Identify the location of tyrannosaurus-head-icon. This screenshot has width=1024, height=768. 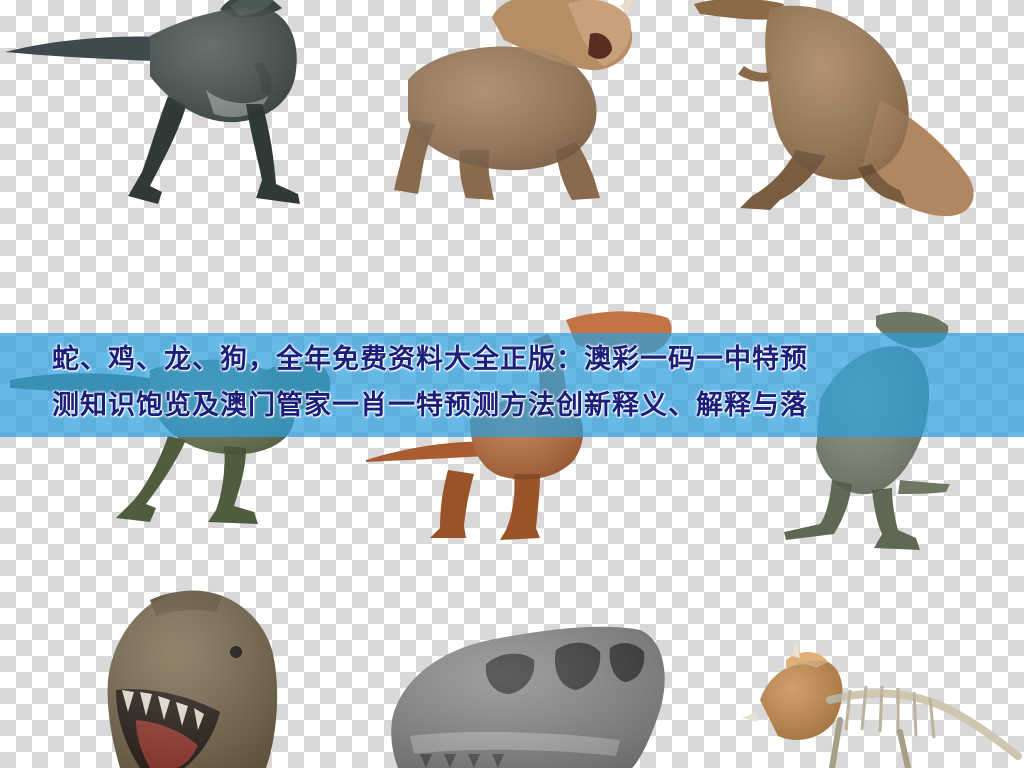
(192, 679).